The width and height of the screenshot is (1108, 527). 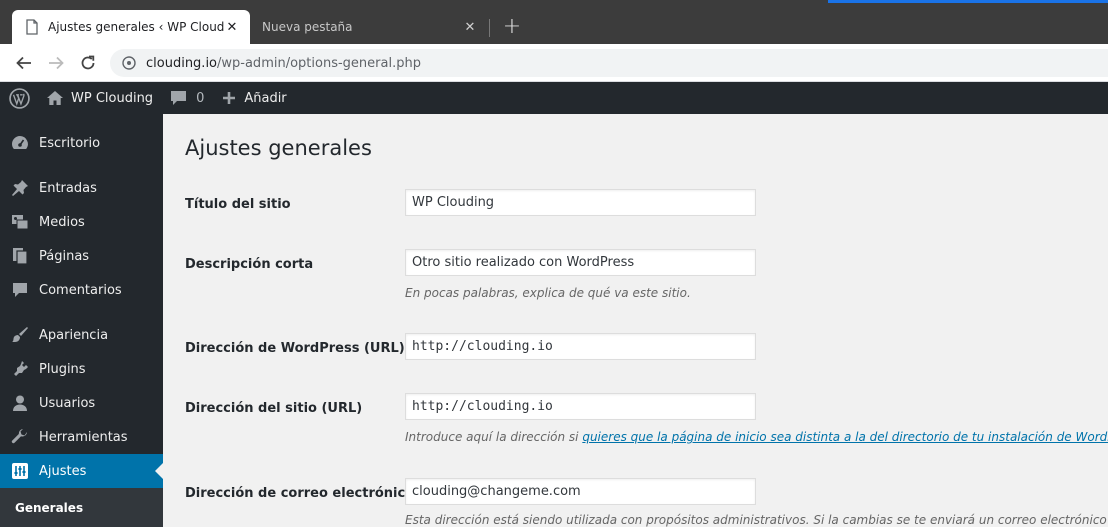 I want to click on site-name: WP Clouding, so click(x=112, y=98).